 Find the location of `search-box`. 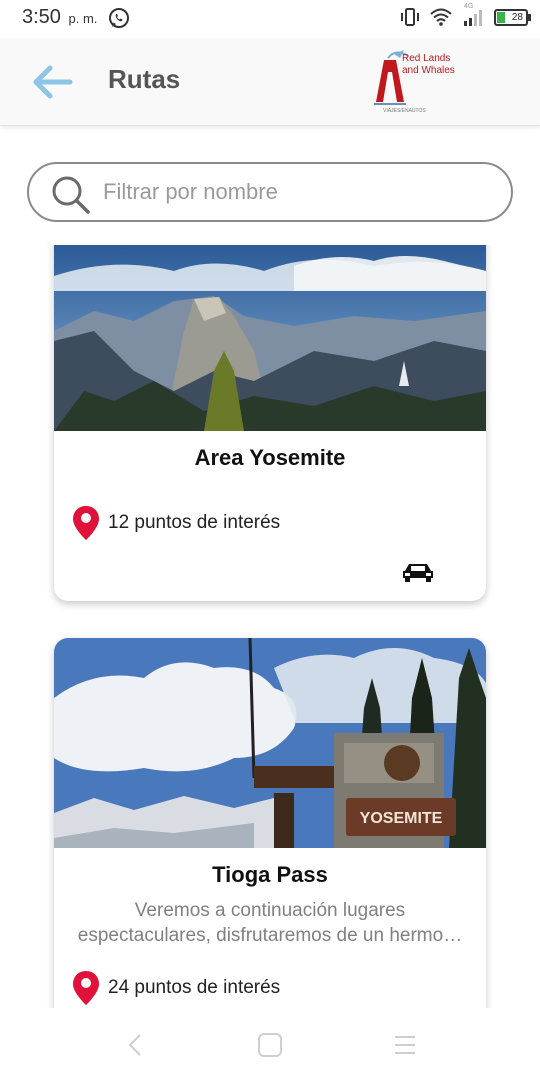

search-box is located at coordinates (270, 192).